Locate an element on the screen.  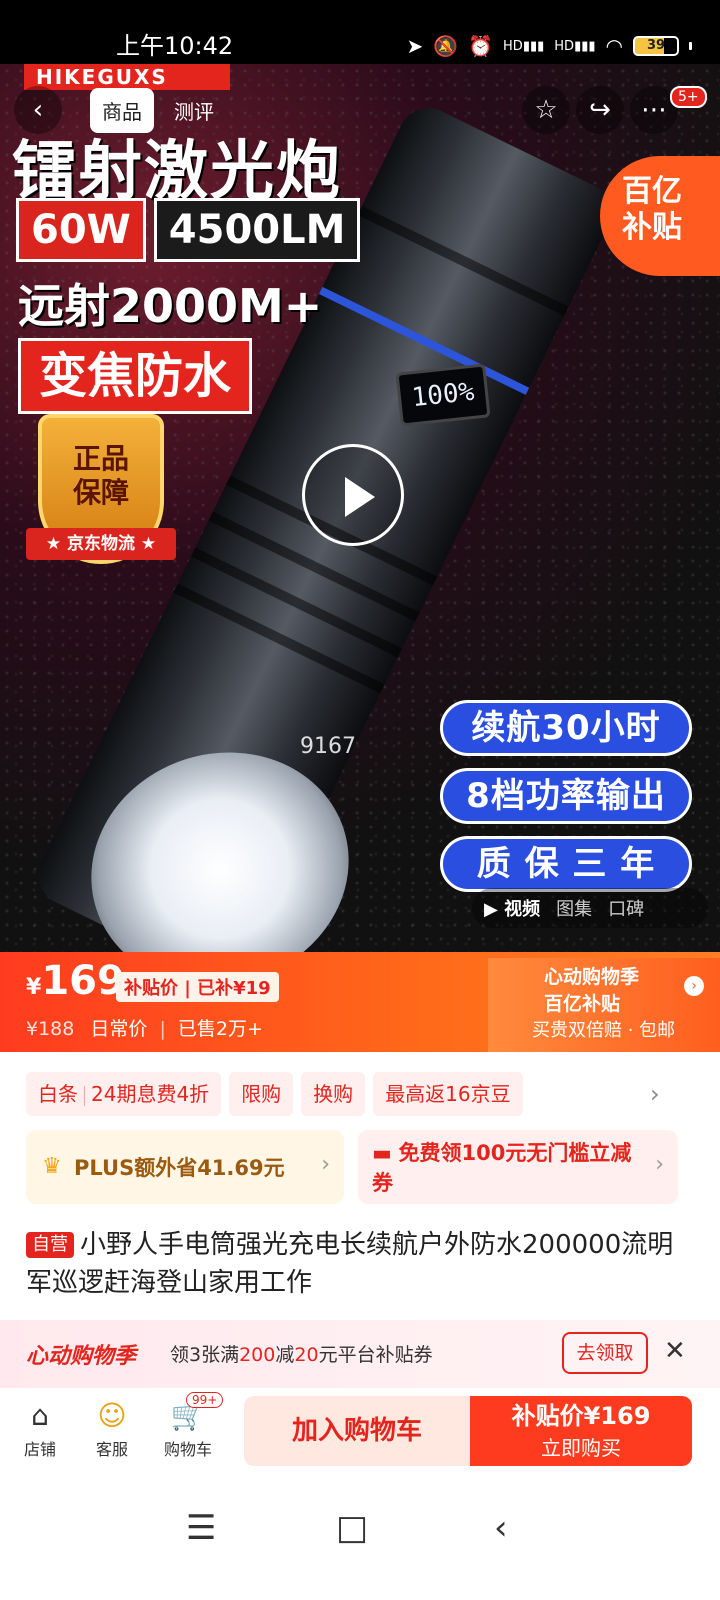
battery-cap is located at coordinates (690, 46).